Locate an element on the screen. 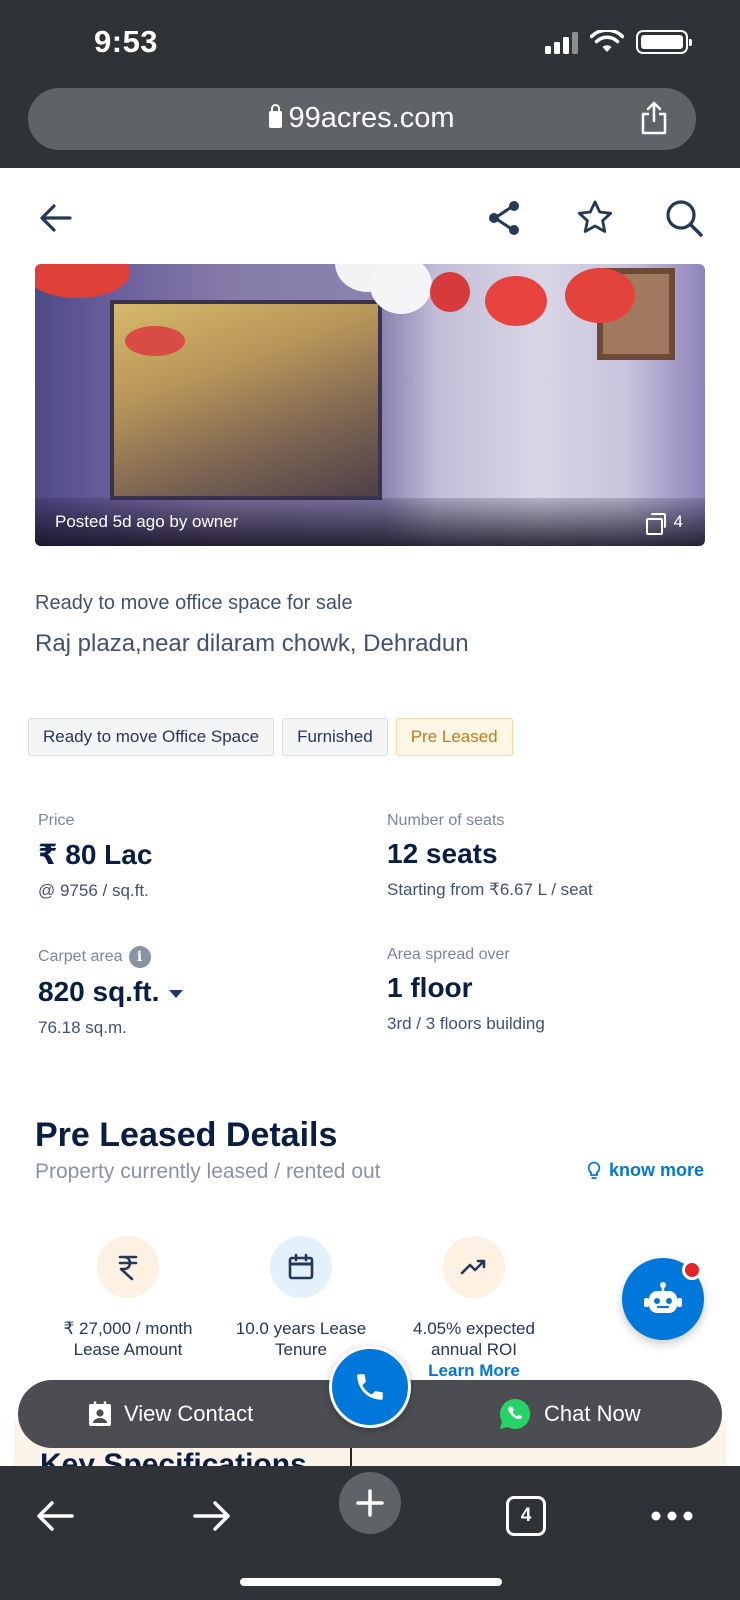 The image size is (740, 1600). share-nodes-icon is located at coordinates (504, 218).